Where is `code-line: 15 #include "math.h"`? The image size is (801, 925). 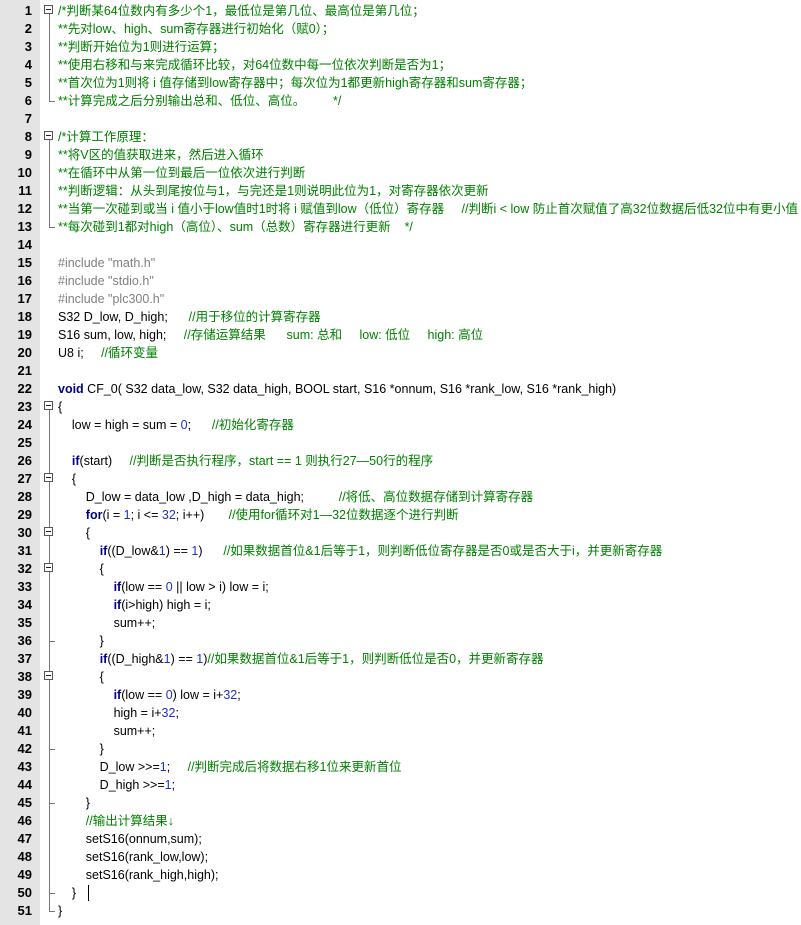
code-line: 15 #include "math.h" is located at coordinates (400, 263).